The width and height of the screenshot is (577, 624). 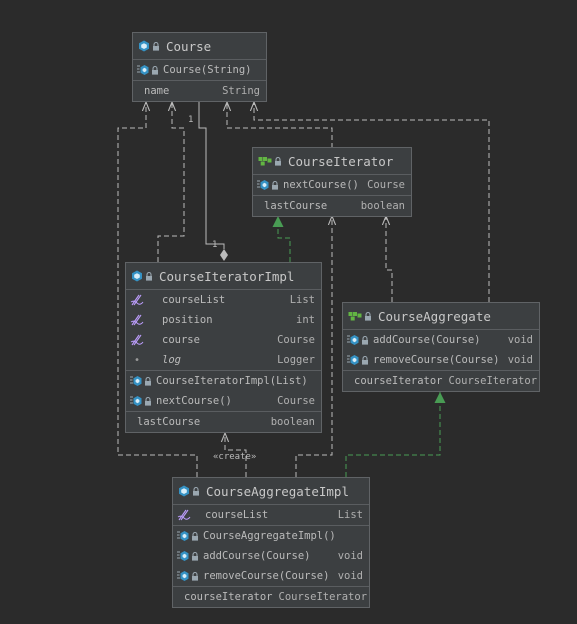 What do you see at coordinates (493, 381) in the screenshot?
I see `property-type: CourseIterator` at bounding box center [493, 381].